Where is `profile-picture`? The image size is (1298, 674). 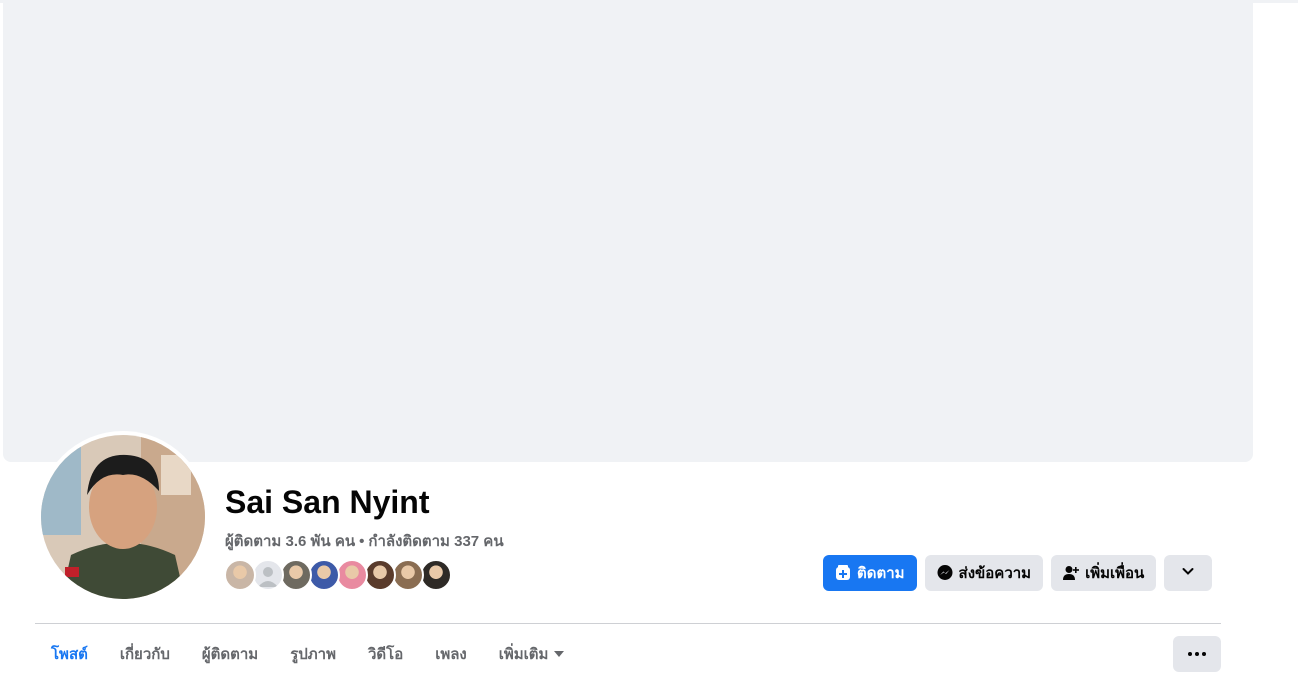 profile-picture is located at coordinates (123, 517).